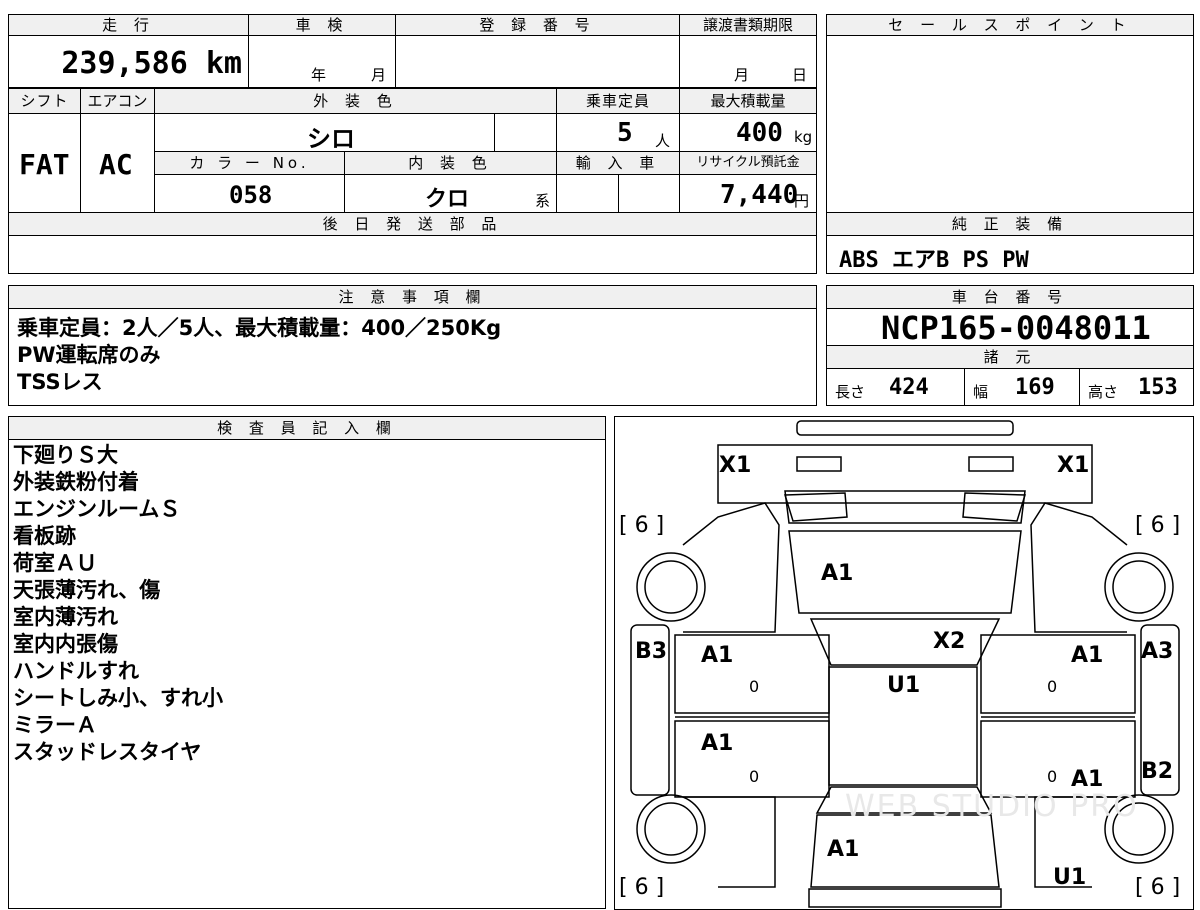 The height and width of the screenshot is (910, 1200). What do you see at coordinates (837, 573) in the screenshot?
I see `mark-hood: A1` at bounding box center [837, 573].